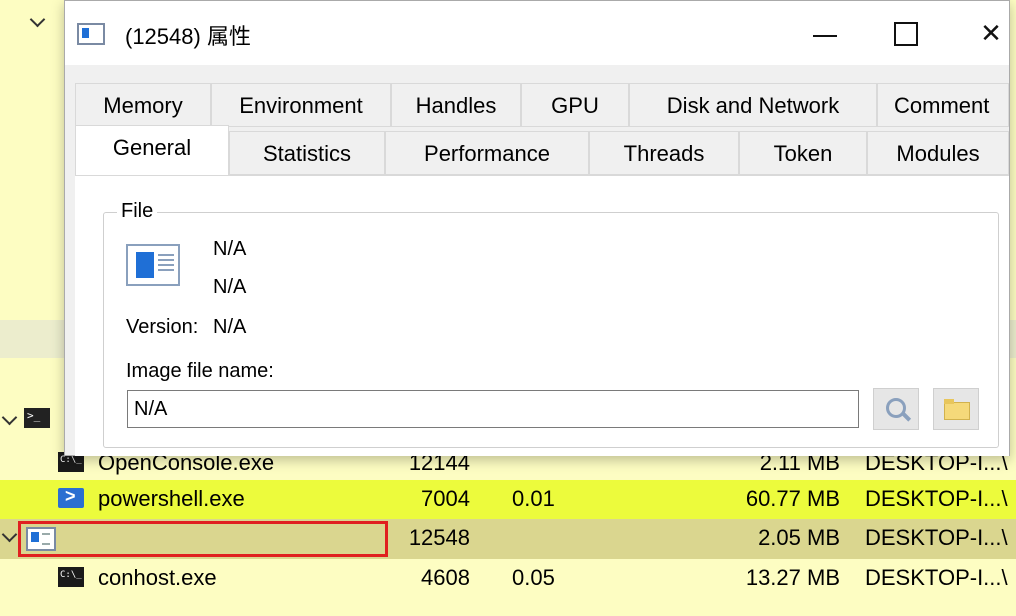 The image size is (1016, 616). Describe the element at coordinates (91, 34) in the screenshot. I see `window-icon` at that location.